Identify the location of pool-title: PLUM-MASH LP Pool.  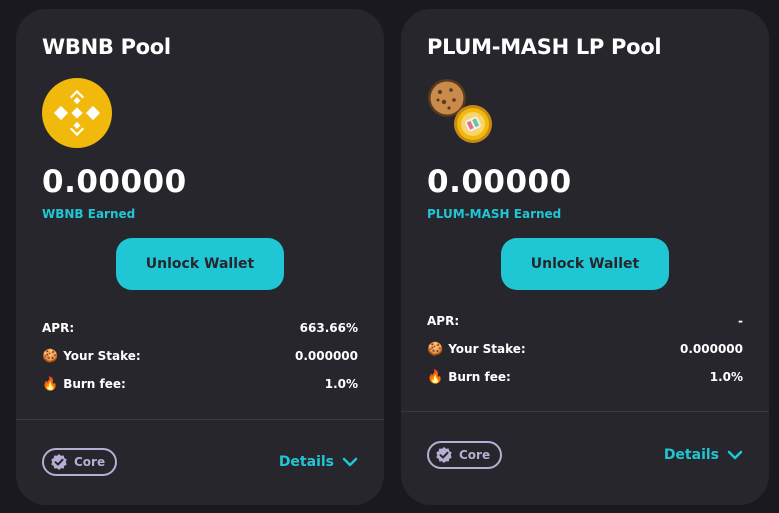
(544, 47).